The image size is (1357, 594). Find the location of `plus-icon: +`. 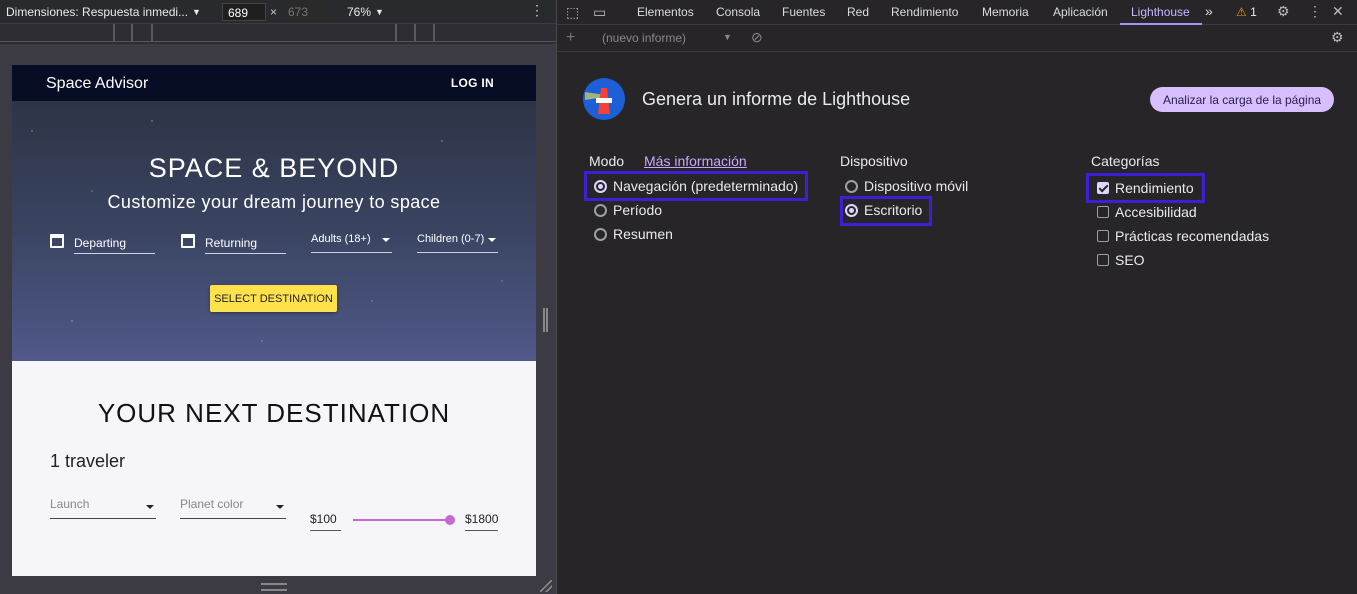

plus-icon: + is located at coordinates (570, 38).